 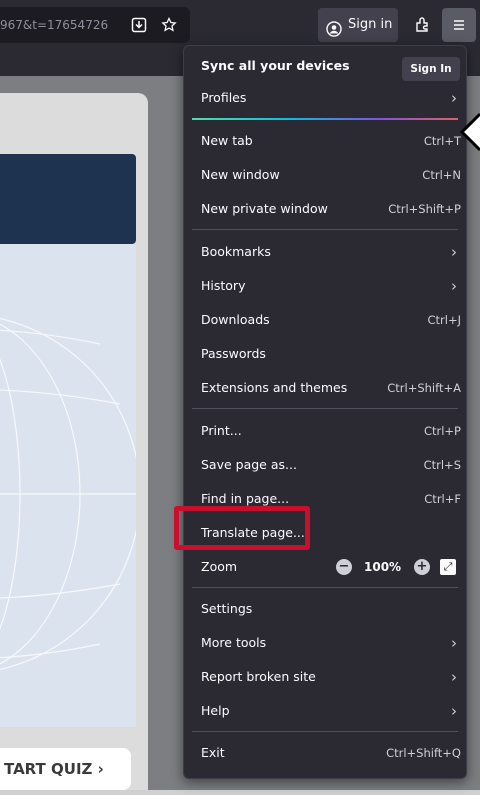 I want to click on menu-item-label: Bookmarks, so click(x=236, y=251).